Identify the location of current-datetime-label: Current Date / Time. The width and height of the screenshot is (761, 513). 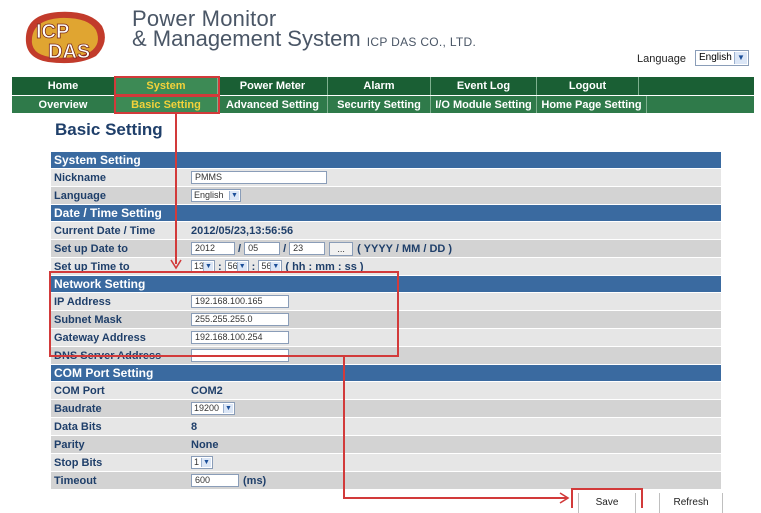
(105, 230).